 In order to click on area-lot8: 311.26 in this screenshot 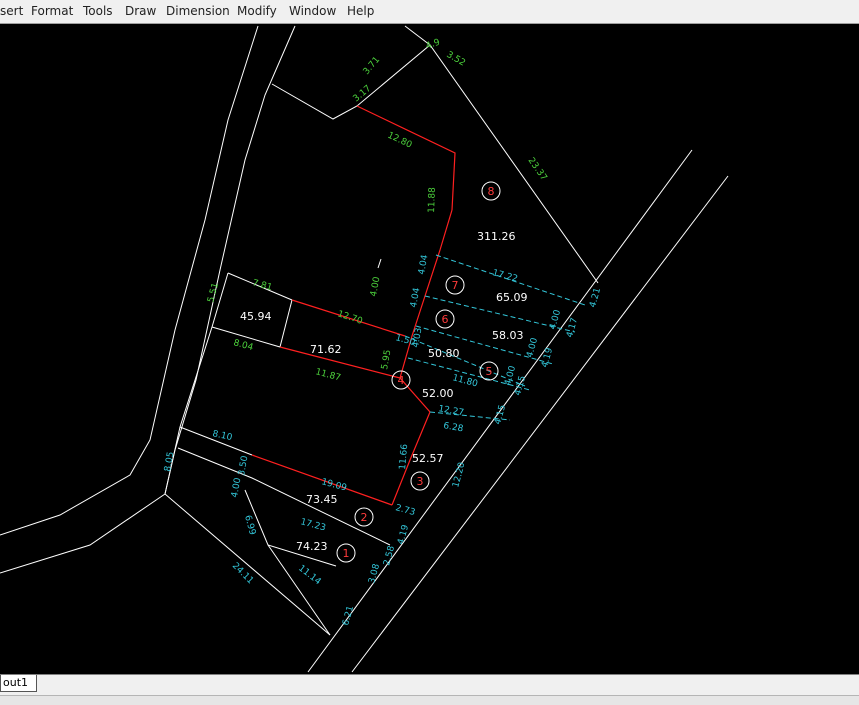, I will do `click(496, 236)`.